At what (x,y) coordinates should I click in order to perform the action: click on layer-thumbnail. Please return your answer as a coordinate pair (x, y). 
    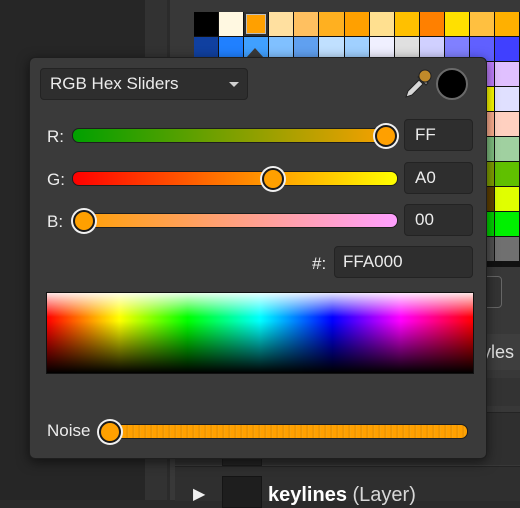
    Looking at the image, I should click on (242, 492).